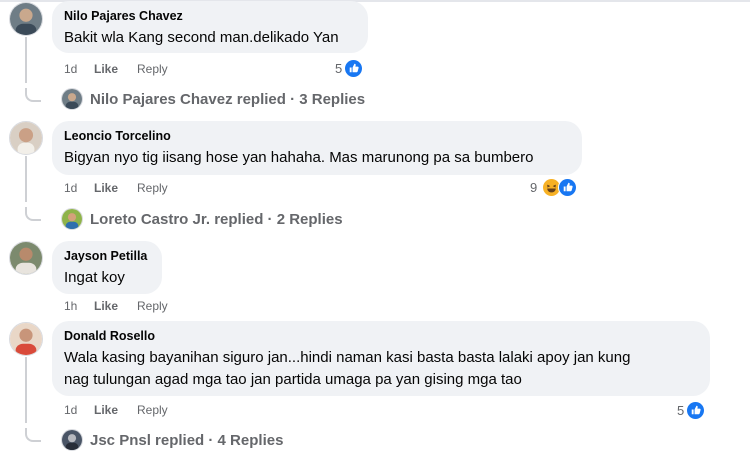  What do you see at coordinates (210, 16) in the screenshot?
I see `comment-author: Nilo Pajares Chavez` at bounding box center [210, 16].